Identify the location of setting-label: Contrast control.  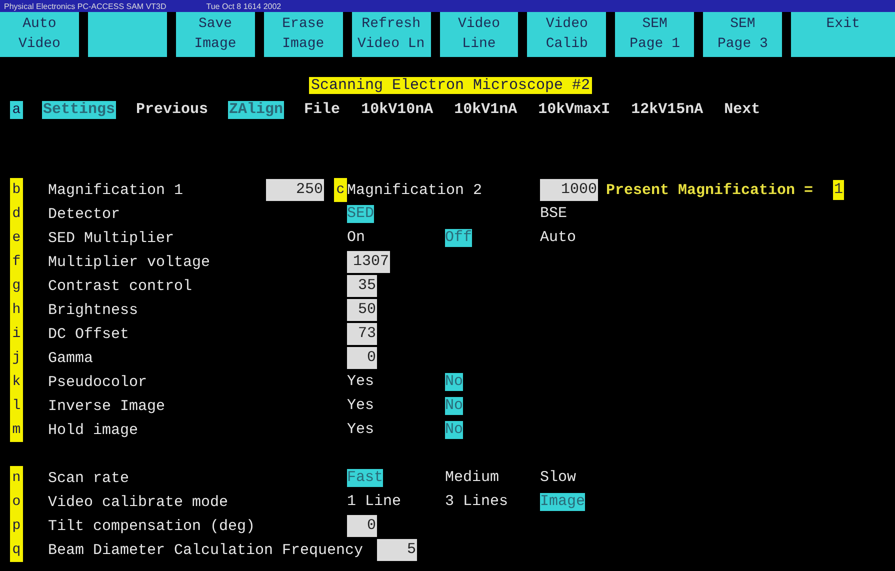
(121, 286).